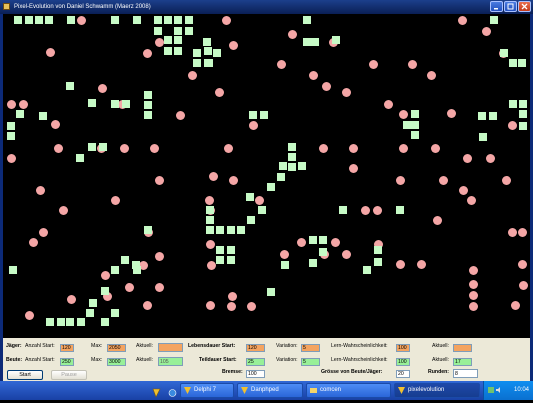 This screenshot has width=533, height=403. I want to click on task-pixelevolution: pixelevolution, so click(437, 390).